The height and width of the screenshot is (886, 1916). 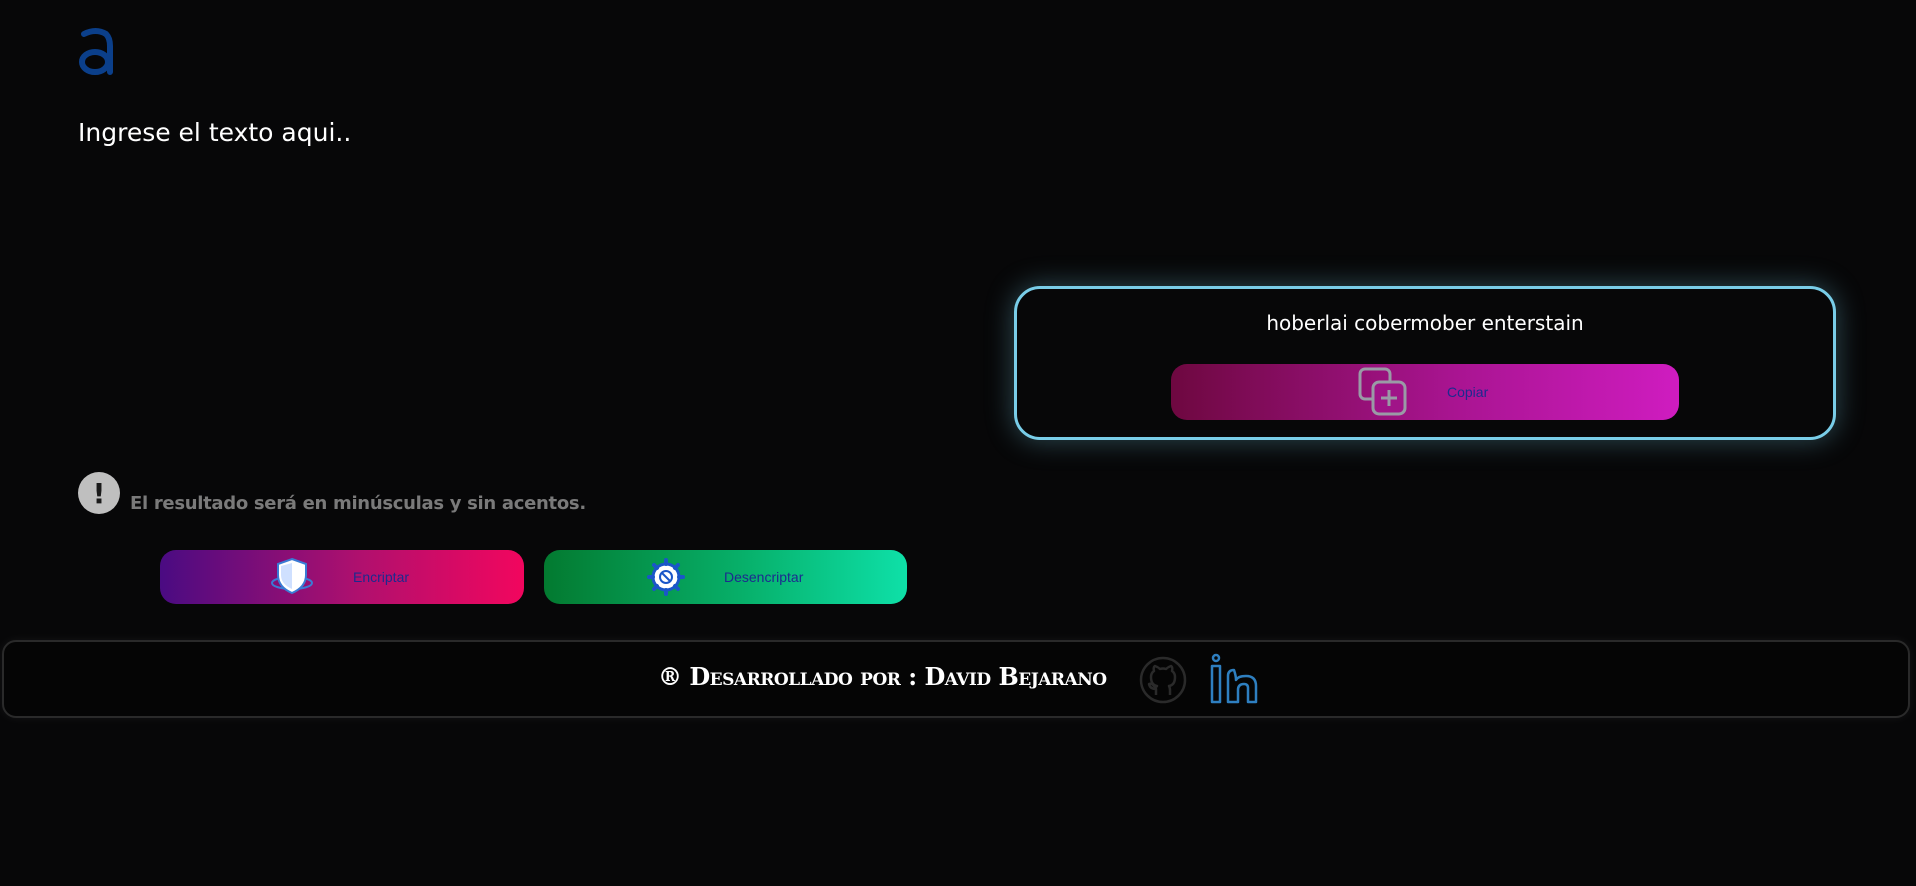 I want to click on copy-icon, so click(x=1382, y=391).